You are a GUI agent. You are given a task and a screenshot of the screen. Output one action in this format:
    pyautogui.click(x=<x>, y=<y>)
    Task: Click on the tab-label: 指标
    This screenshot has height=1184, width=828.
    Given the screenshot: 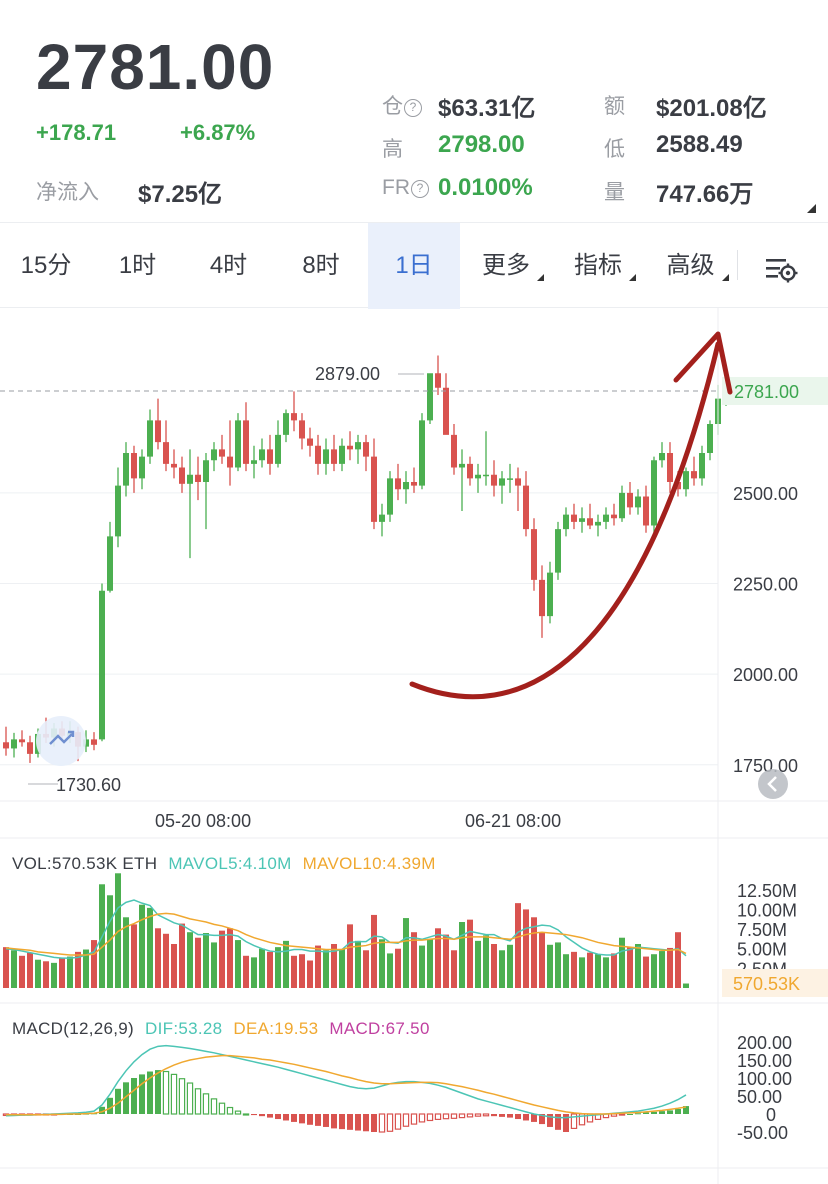 What is the action you would take?
    pyautogui.click(x=598, y=265)
    